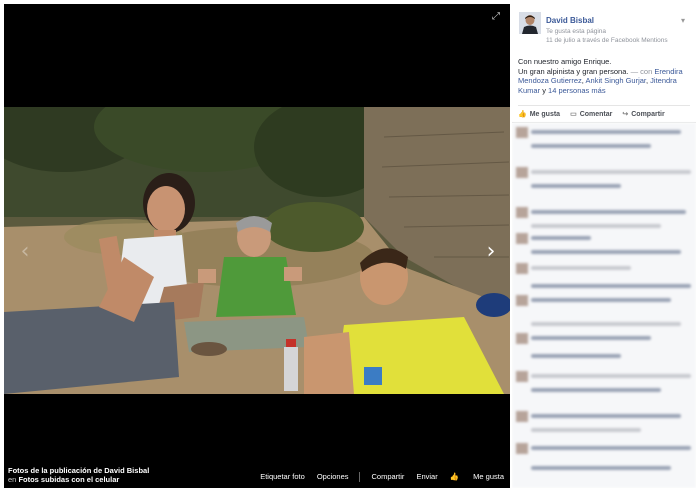  Describe the element at coordinates (282, 477) in the screenshot. I see `tag-photo-button: Etiquetar foto` at that location.